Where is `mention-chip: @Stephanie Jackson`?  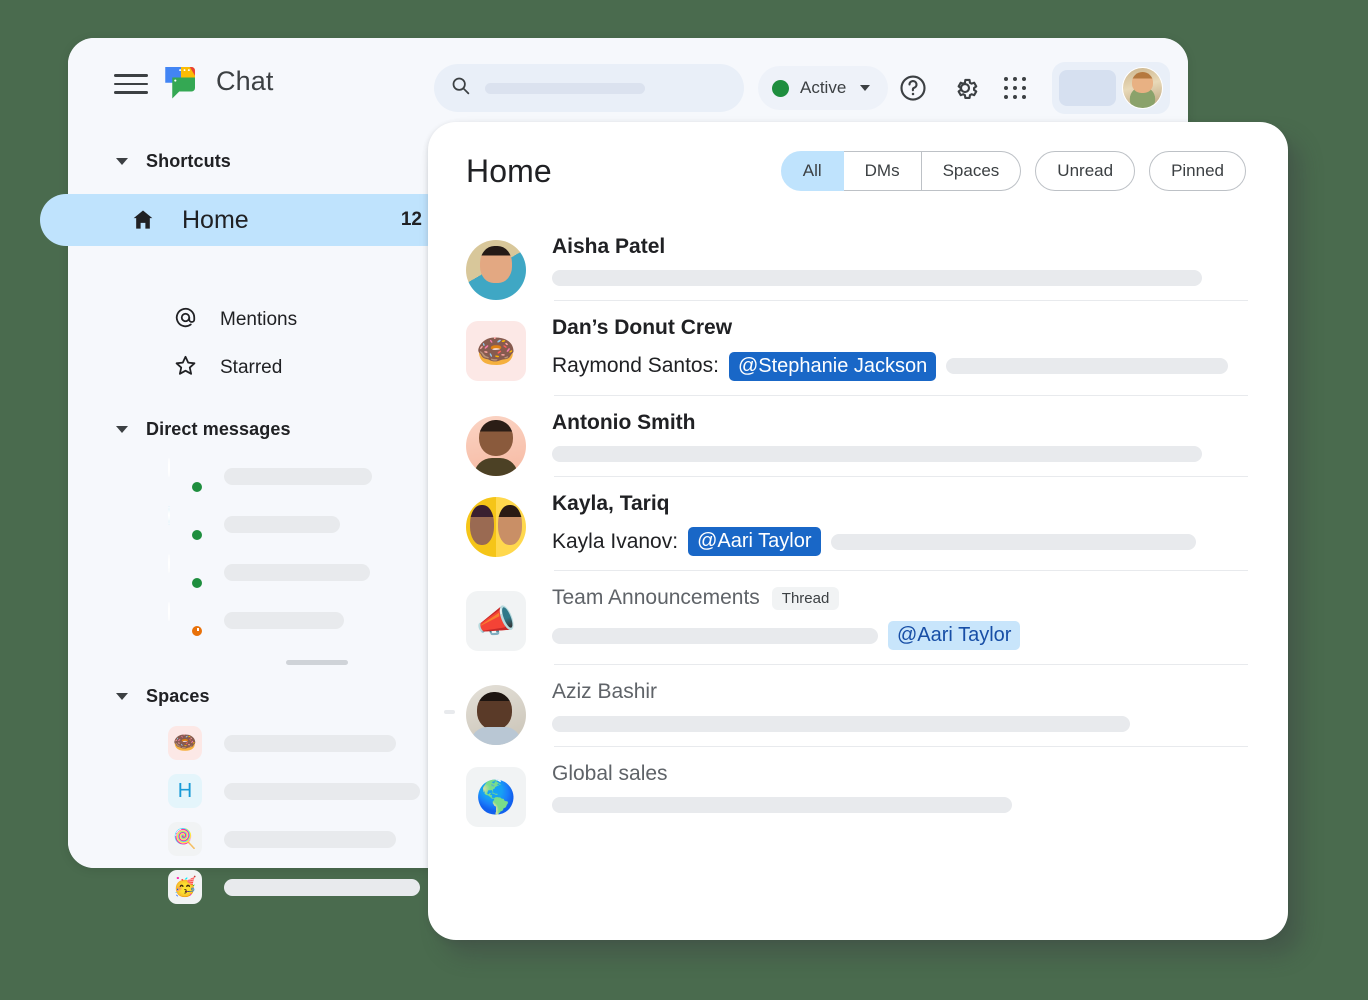
mention-chip: @Stephanie Jackson is located at coordinates (832, 366).